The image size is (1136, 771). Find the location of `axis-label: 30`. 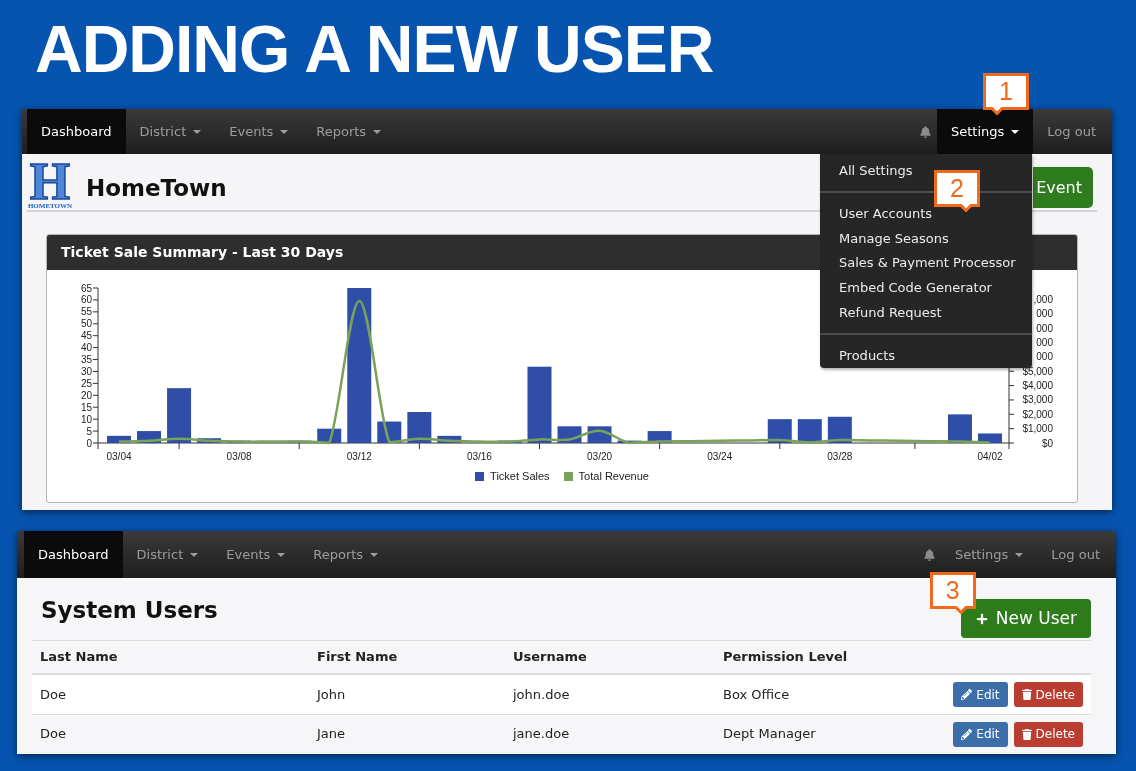

axis-label: 30 is located at coordinates (86, 371).